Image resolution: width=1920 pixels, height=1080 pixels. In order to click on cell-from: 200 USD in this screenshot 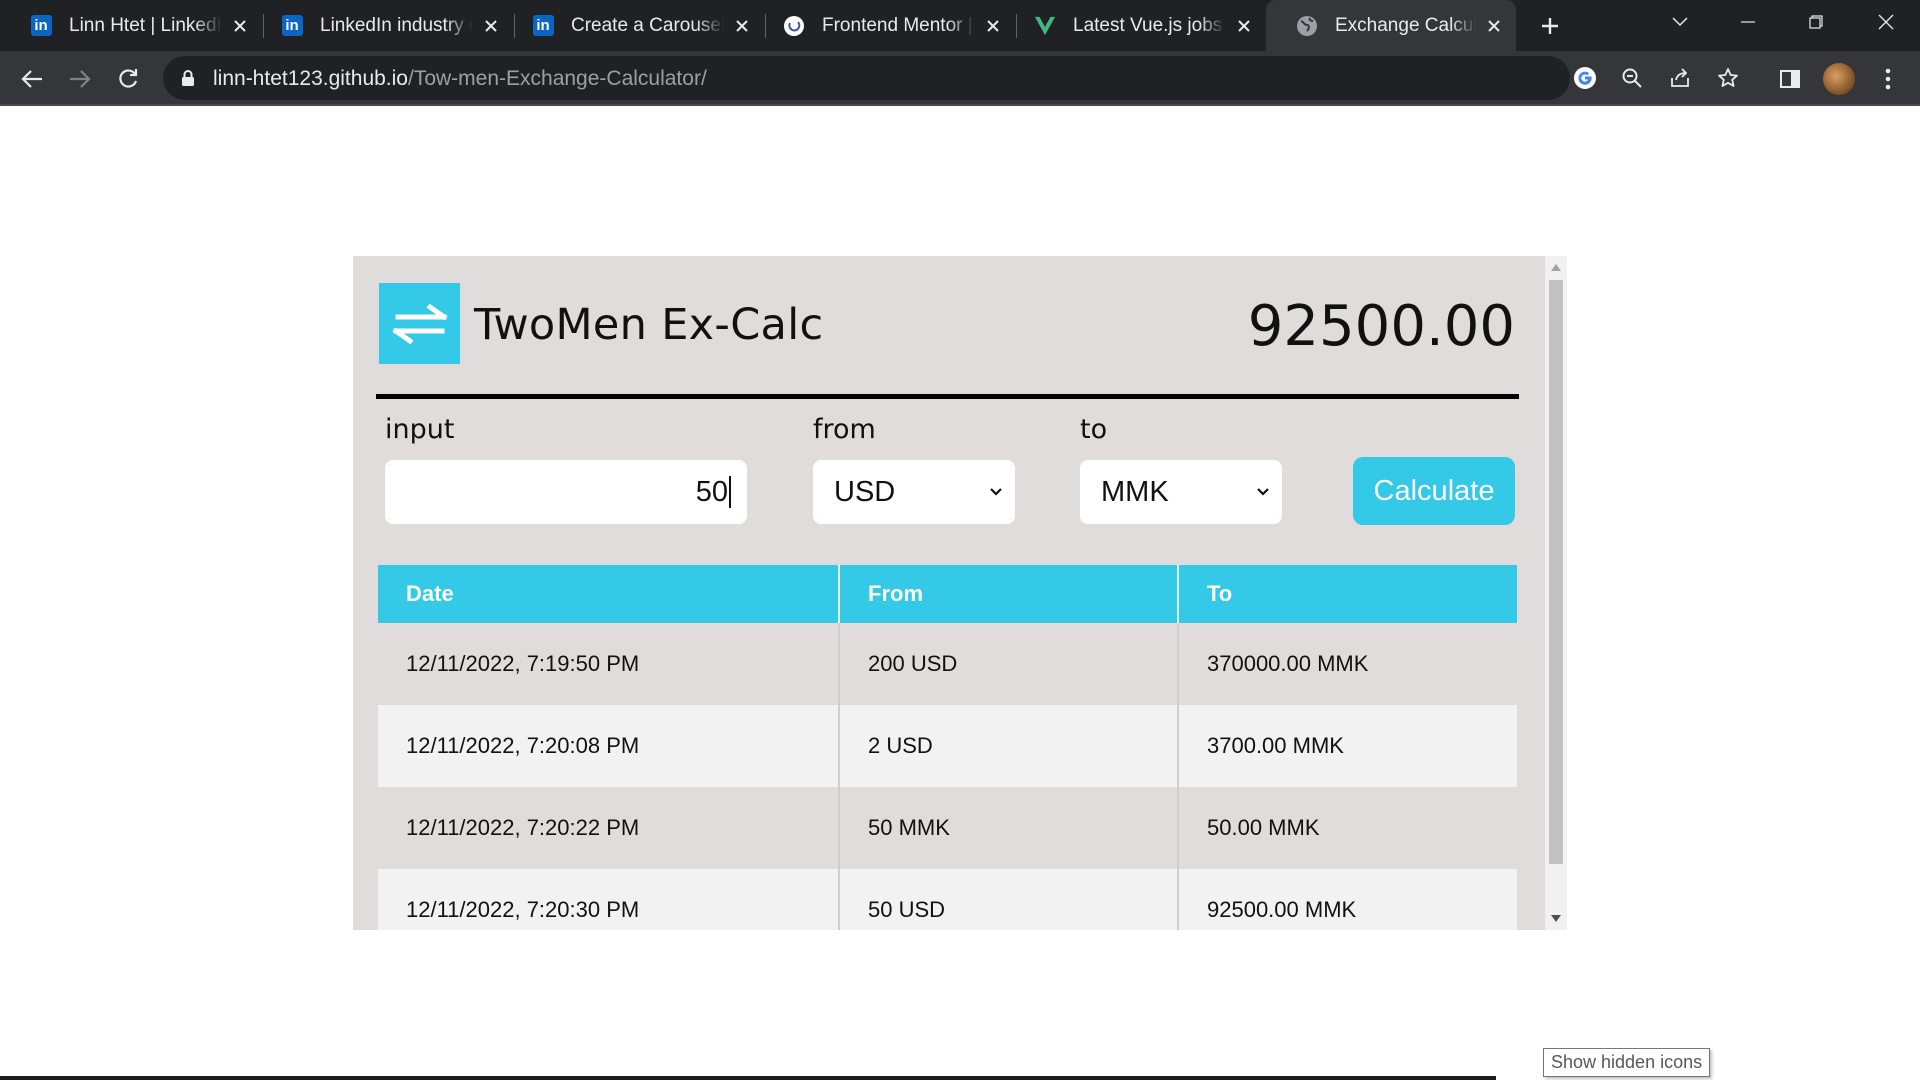, I will do `click(1009, 664)`.